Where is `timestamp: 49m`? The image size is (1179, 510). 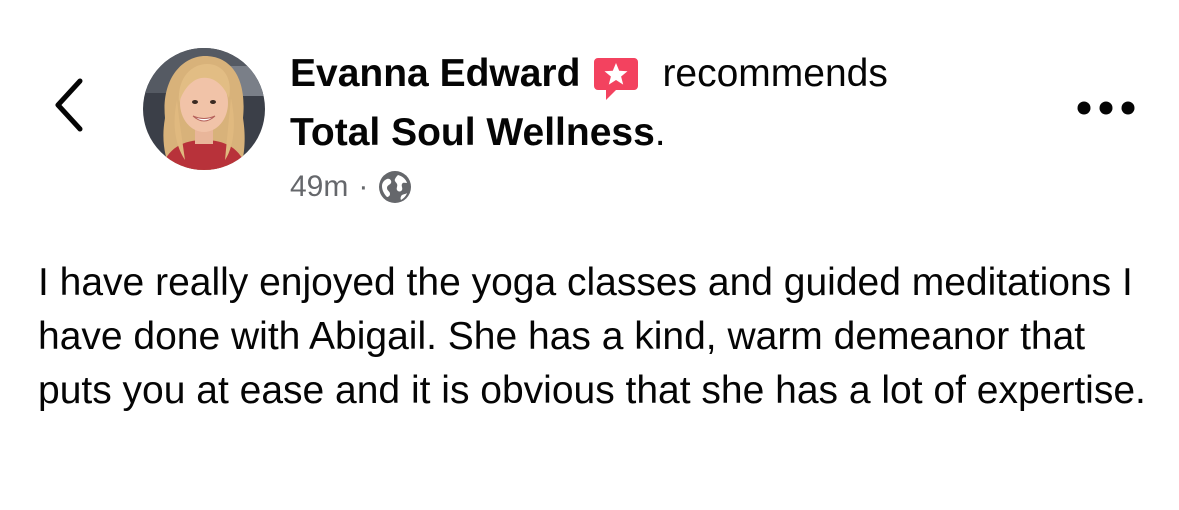
timestamp: 49m is located at coordinates (319, 187).